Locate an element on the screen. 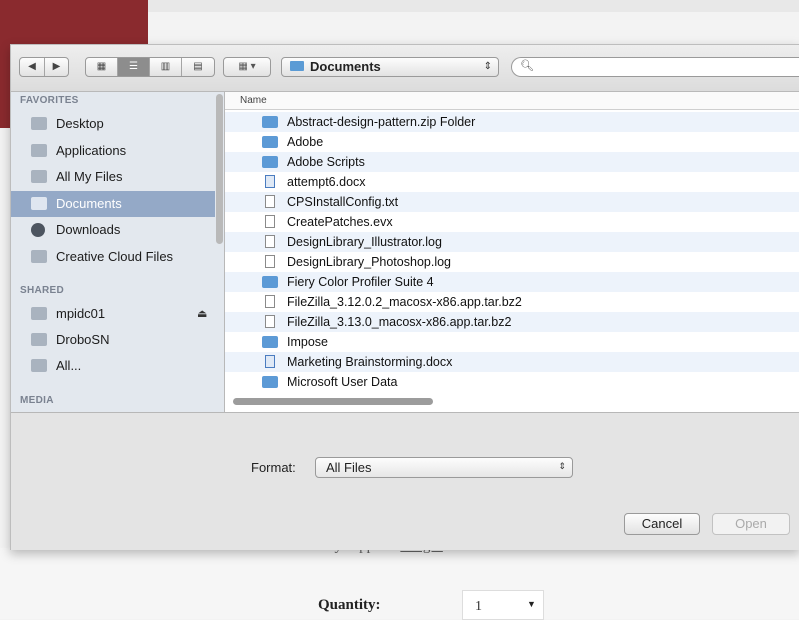  view-mode-buttons: ▦ ☰ ▥ ▤ is located at coordinates (150, 67).